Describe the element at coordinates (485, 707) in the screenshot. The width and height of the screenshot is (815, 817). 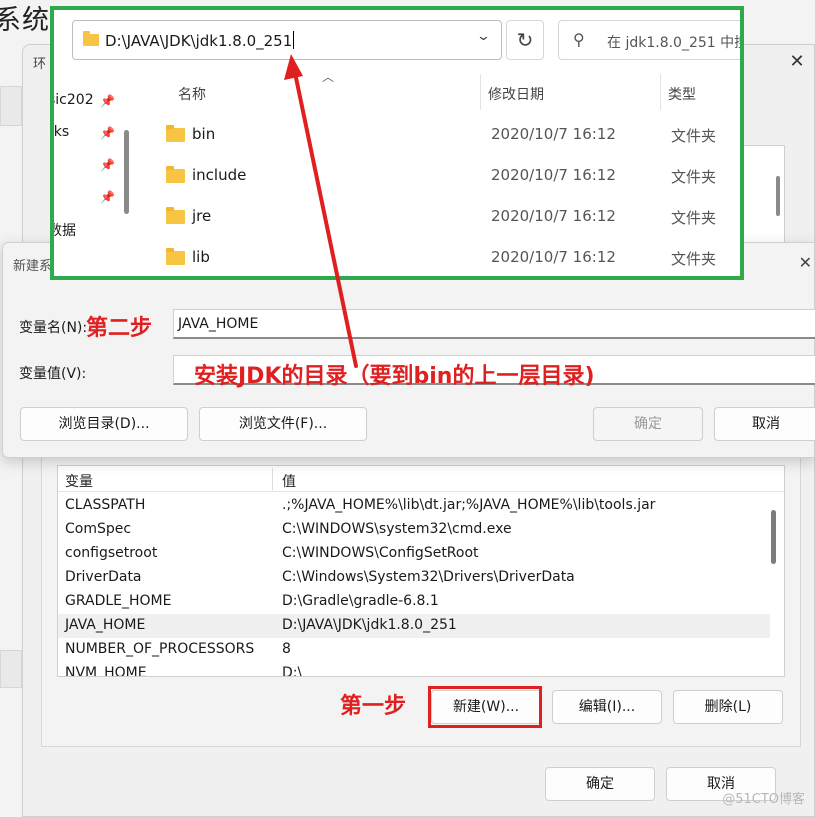
I see `step1-highlight-box` at that location.